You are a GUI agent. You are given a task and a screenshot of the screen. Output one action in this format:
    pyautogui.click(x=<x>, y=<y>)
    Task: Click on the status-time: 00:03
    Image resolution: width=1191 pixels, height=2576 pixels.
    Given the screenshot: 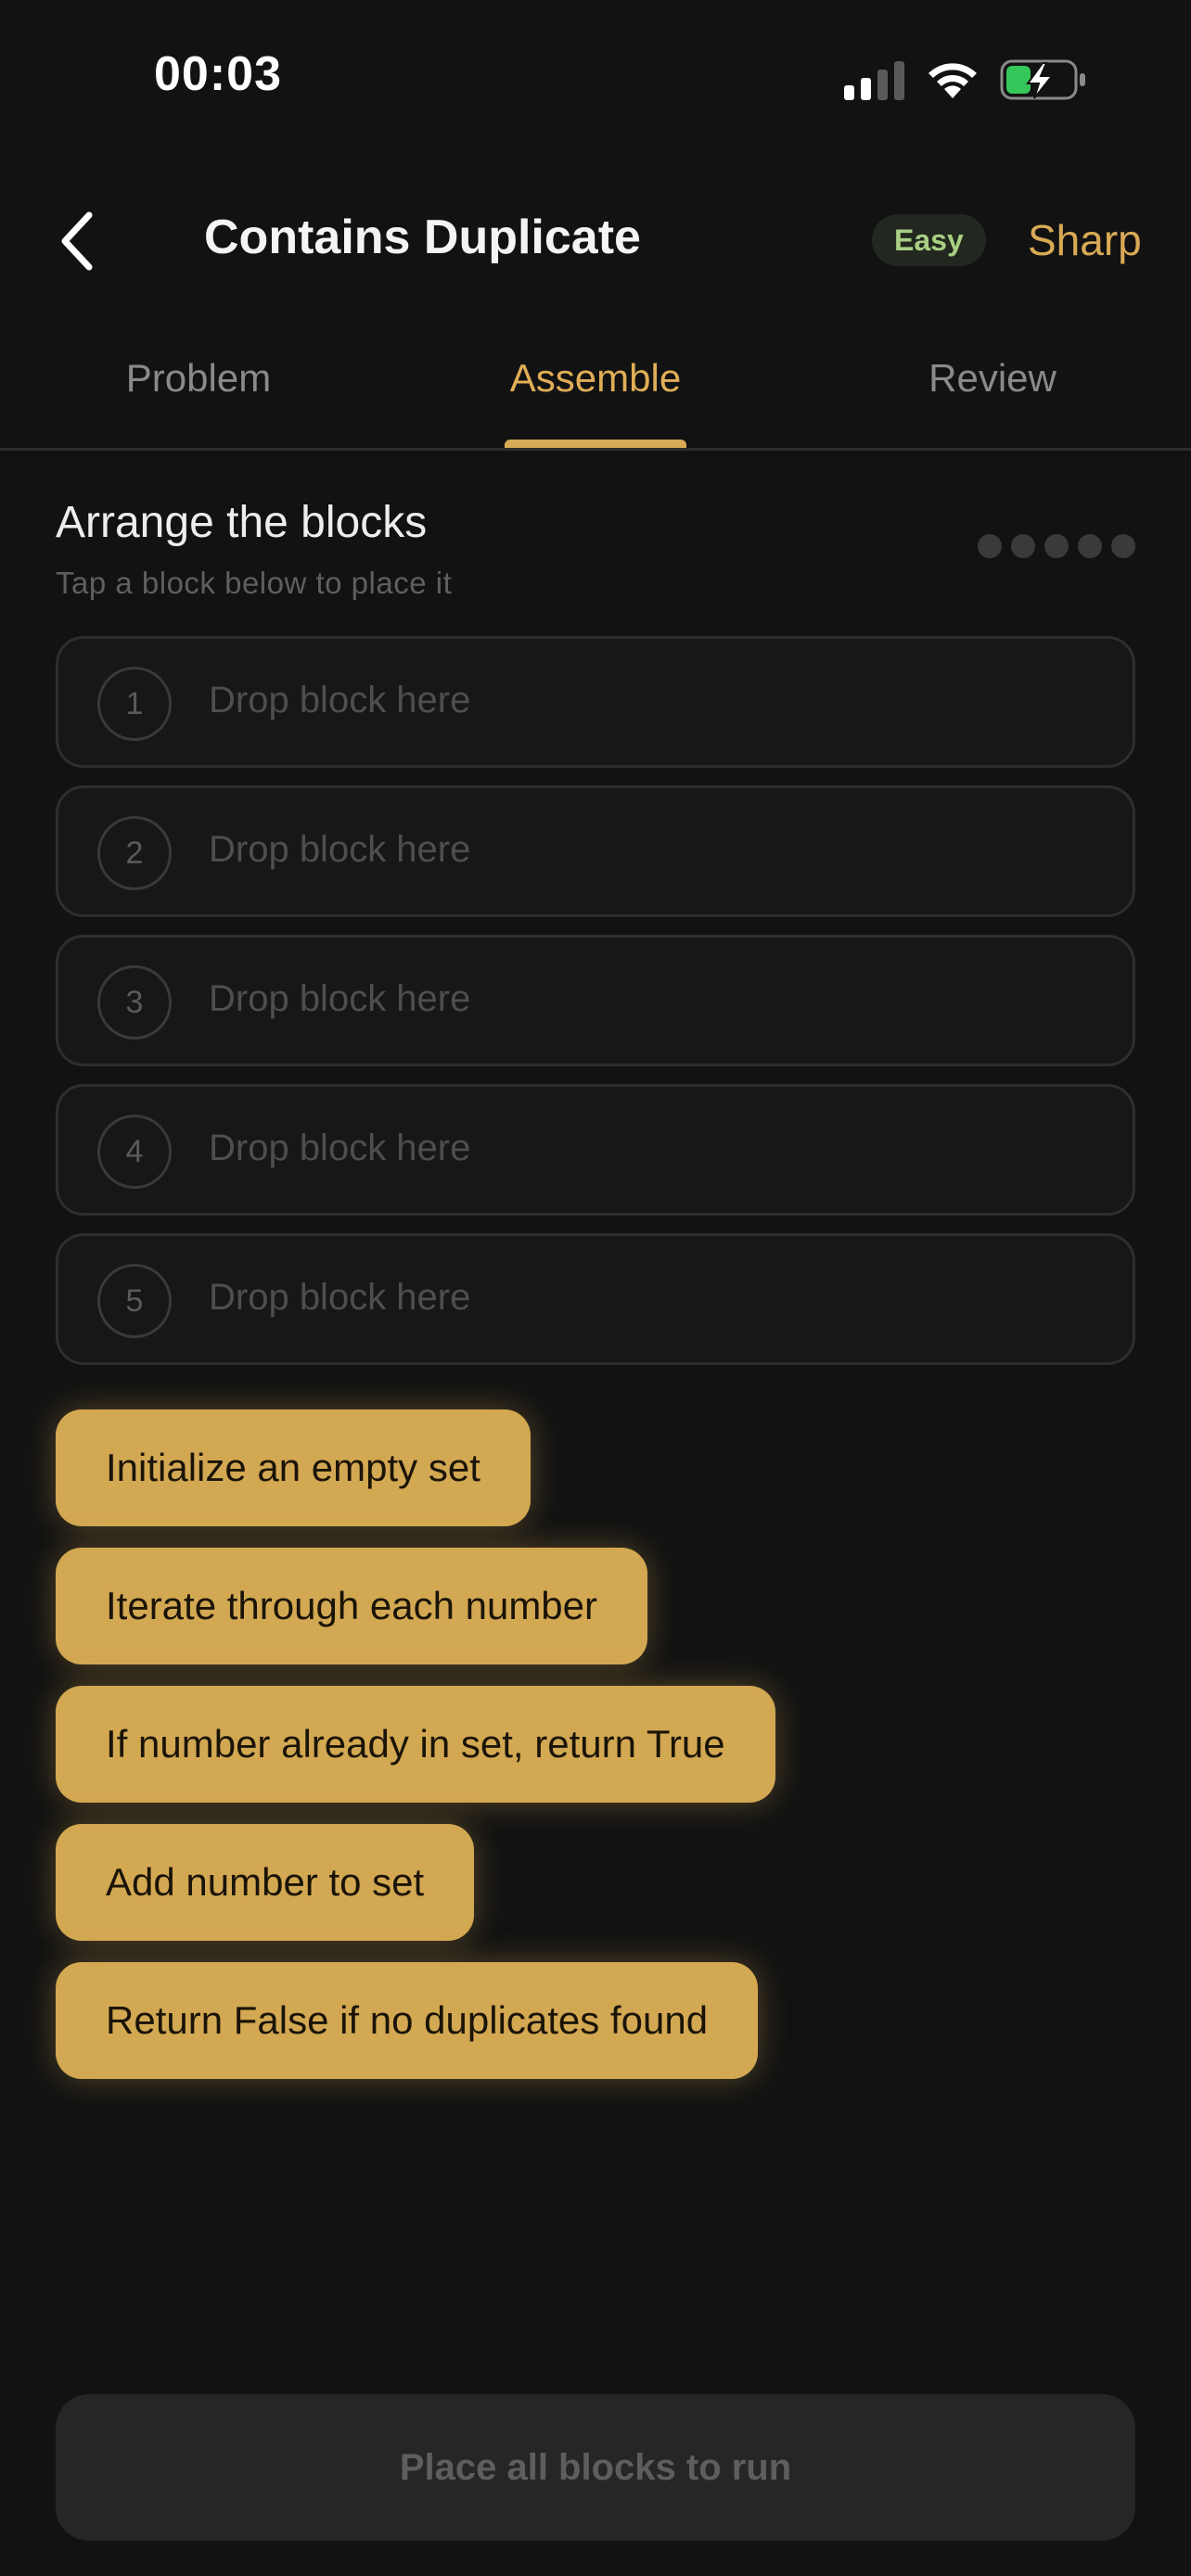 What is the action you would take?
    pyautogui.click(x=218, y=74)
    